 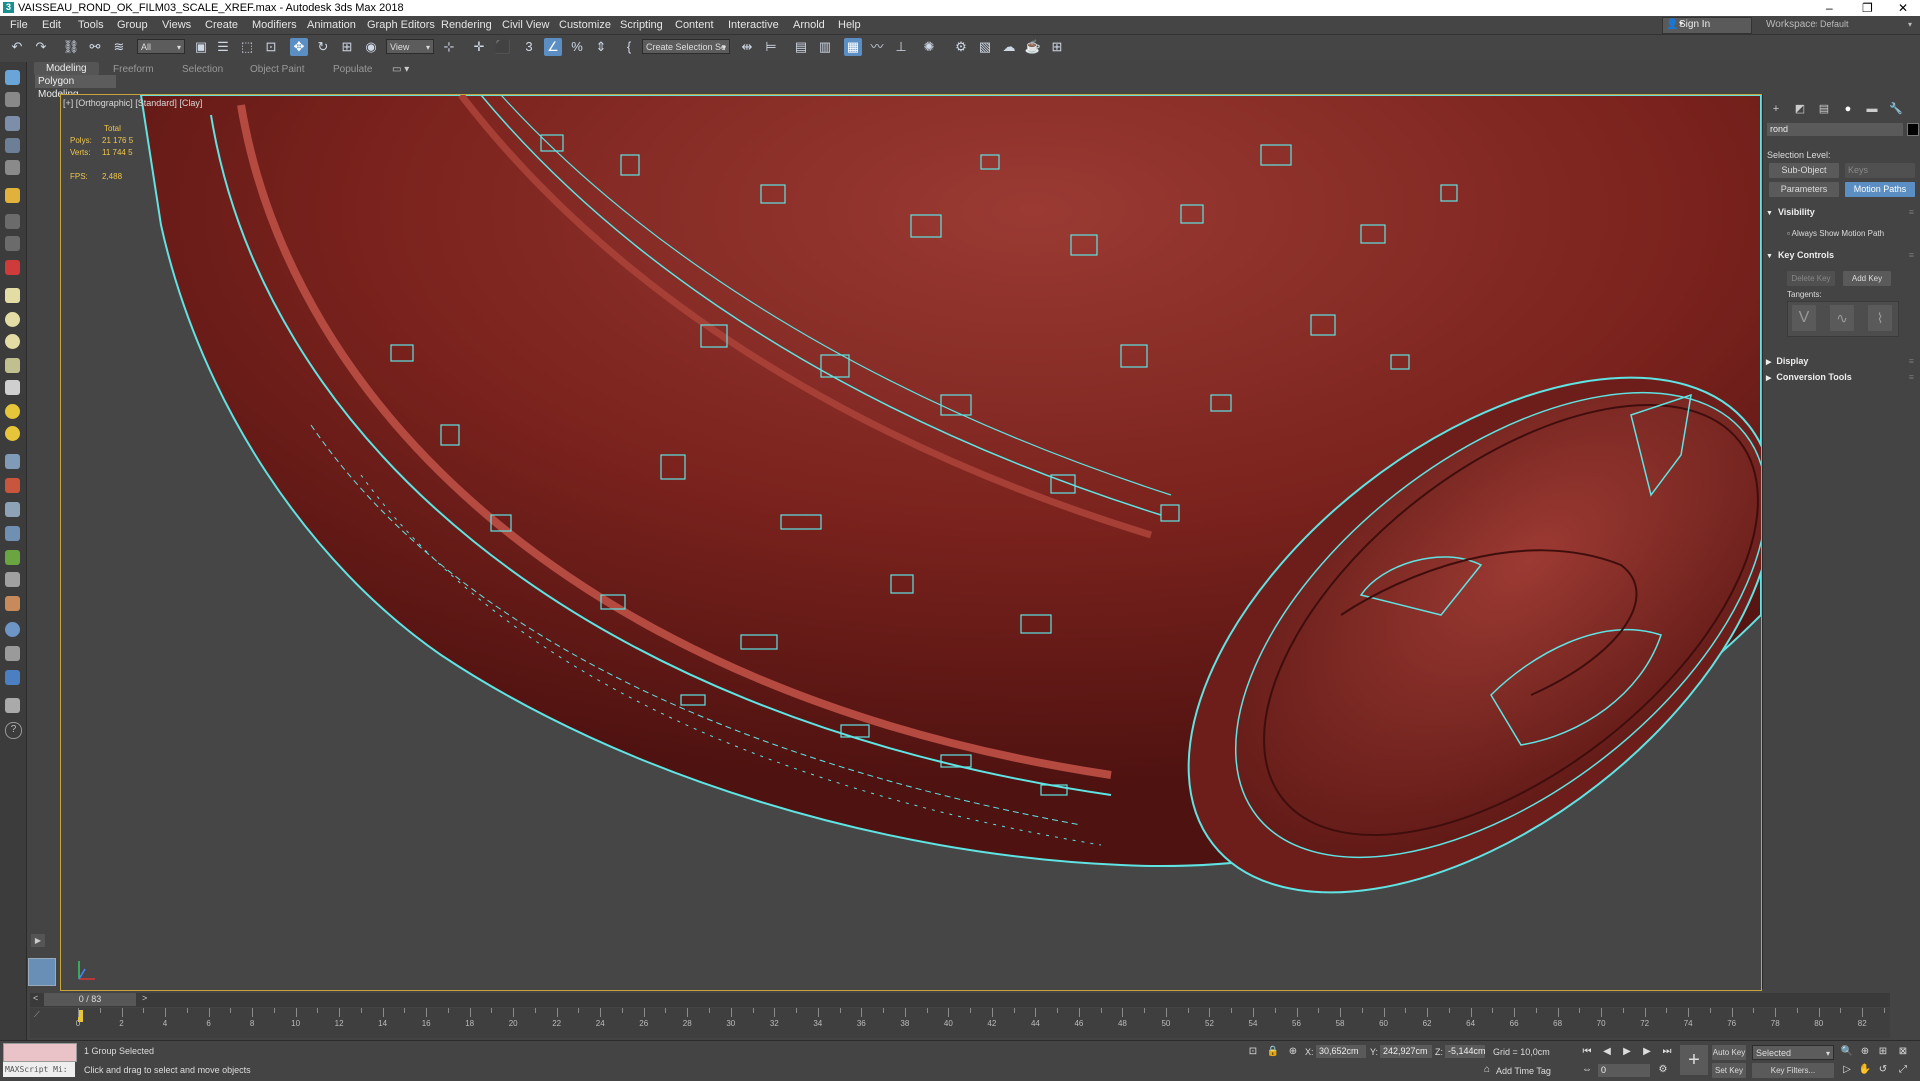 I want to click on selection-filter-dropdown: All, so click(x=161, y=47).